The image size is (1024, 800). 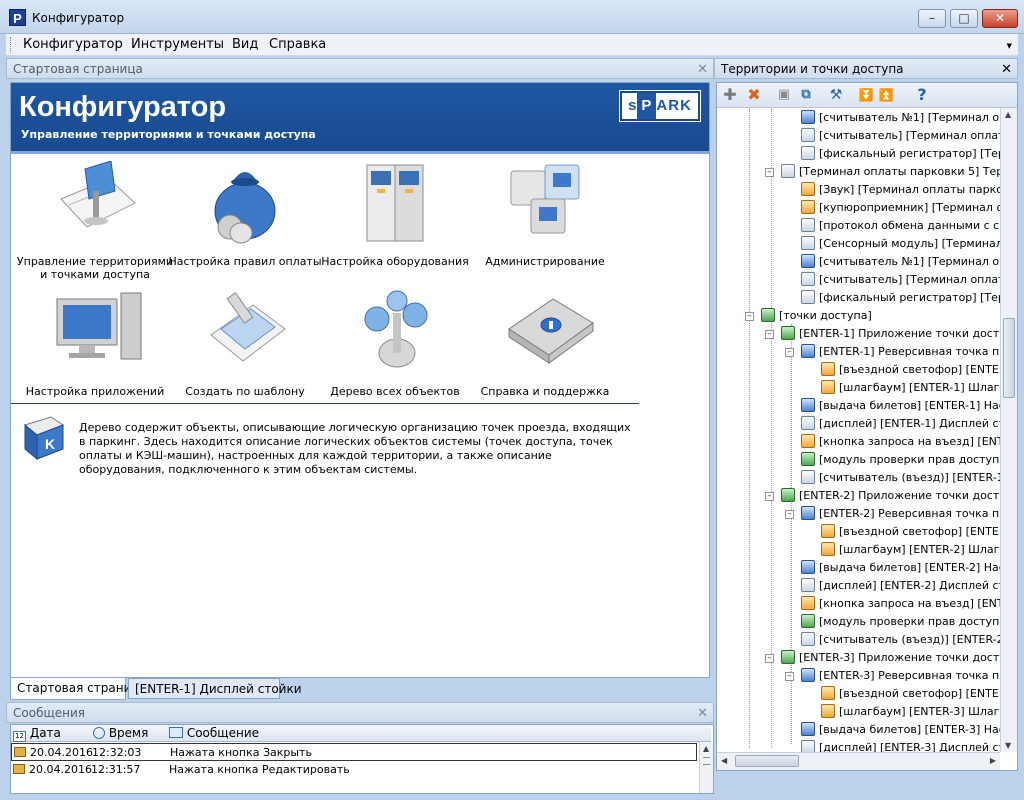 I want to click on tree-node-barrier: [шлагбаум] [ENTER-2] Шлагба, so click(x=910, y=550).